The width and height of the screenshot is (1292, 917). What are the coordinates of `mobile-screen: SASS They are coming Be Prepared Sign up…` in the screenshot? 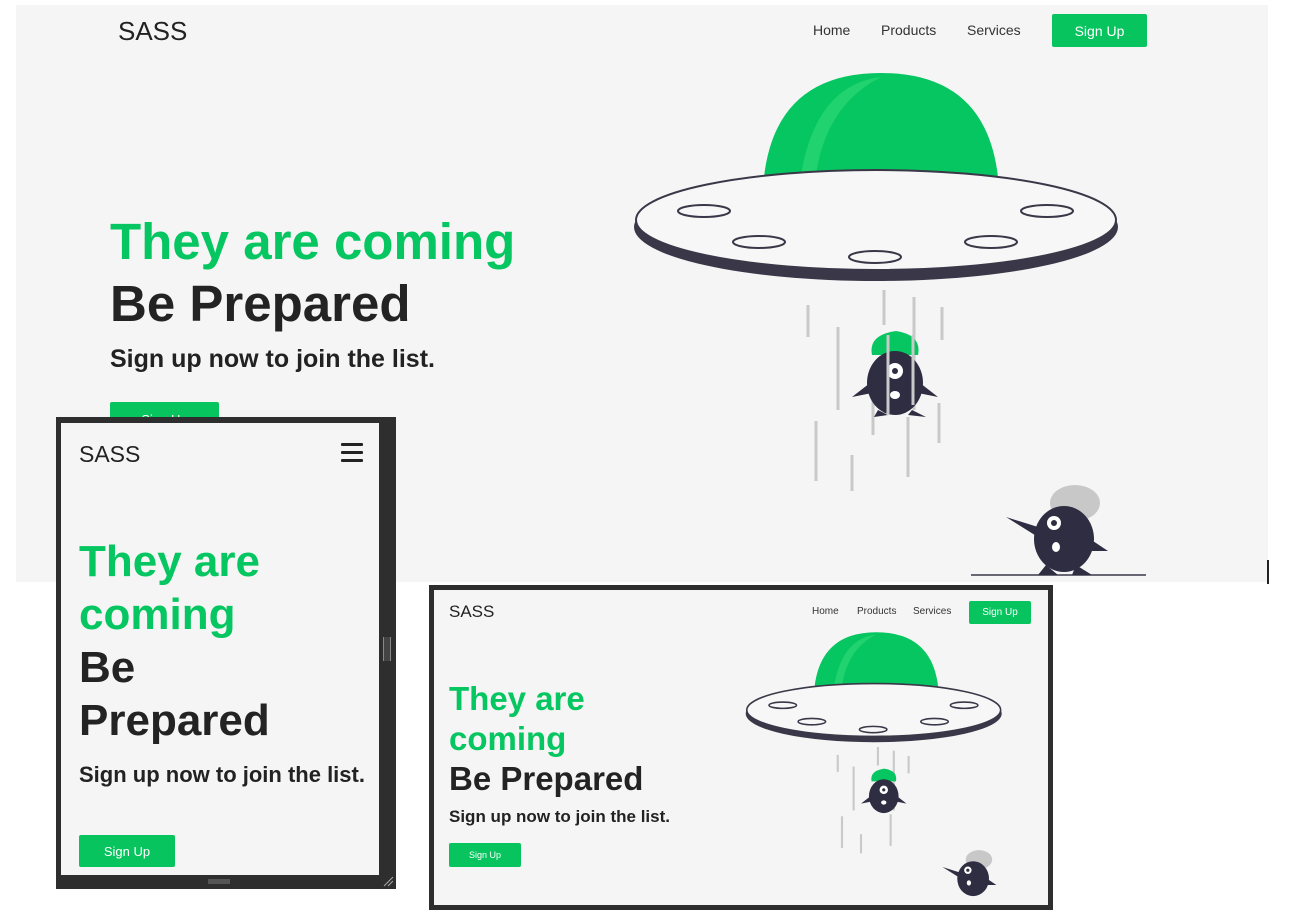 It's located at (220, 649).